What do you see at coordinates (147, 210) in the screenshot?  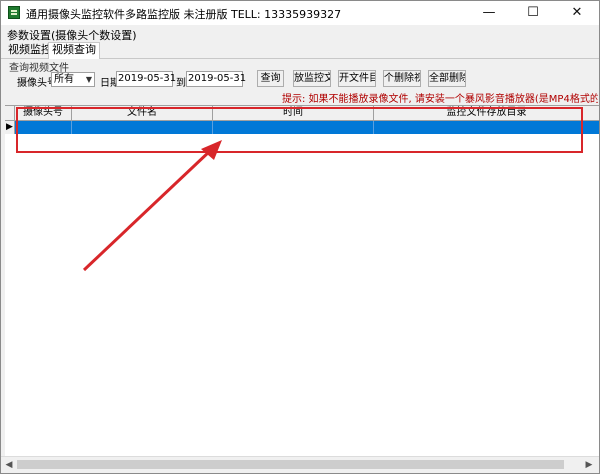 I see `annotation-arrow-shaft` at bounding box center [147, 210].